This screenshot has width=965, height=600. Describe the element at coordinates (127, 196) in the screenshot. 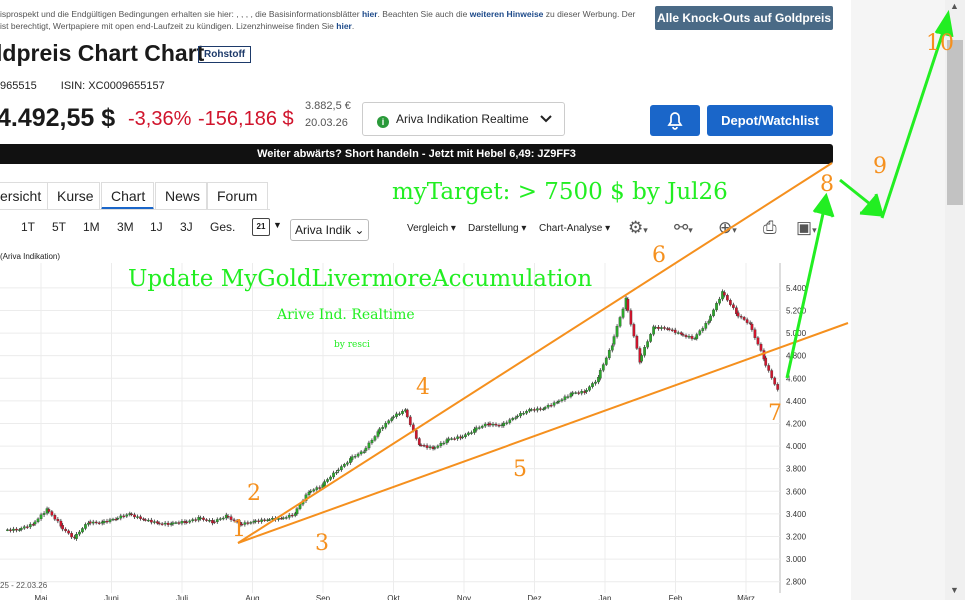

I see `tab-chart: Chart` at that location.